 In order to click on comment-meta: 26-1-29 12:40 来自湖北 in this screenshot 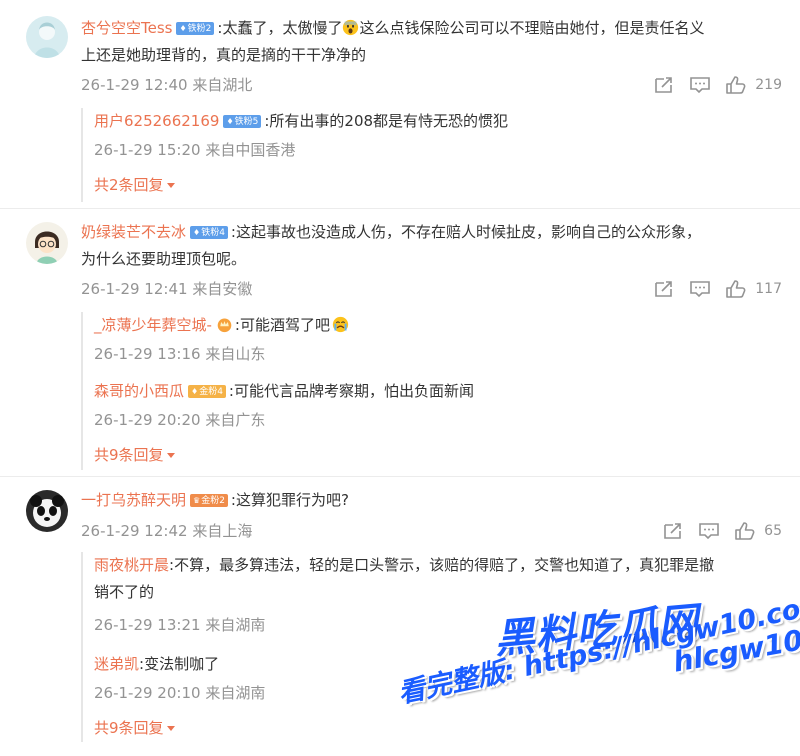, I will do `click(166, 85)`.